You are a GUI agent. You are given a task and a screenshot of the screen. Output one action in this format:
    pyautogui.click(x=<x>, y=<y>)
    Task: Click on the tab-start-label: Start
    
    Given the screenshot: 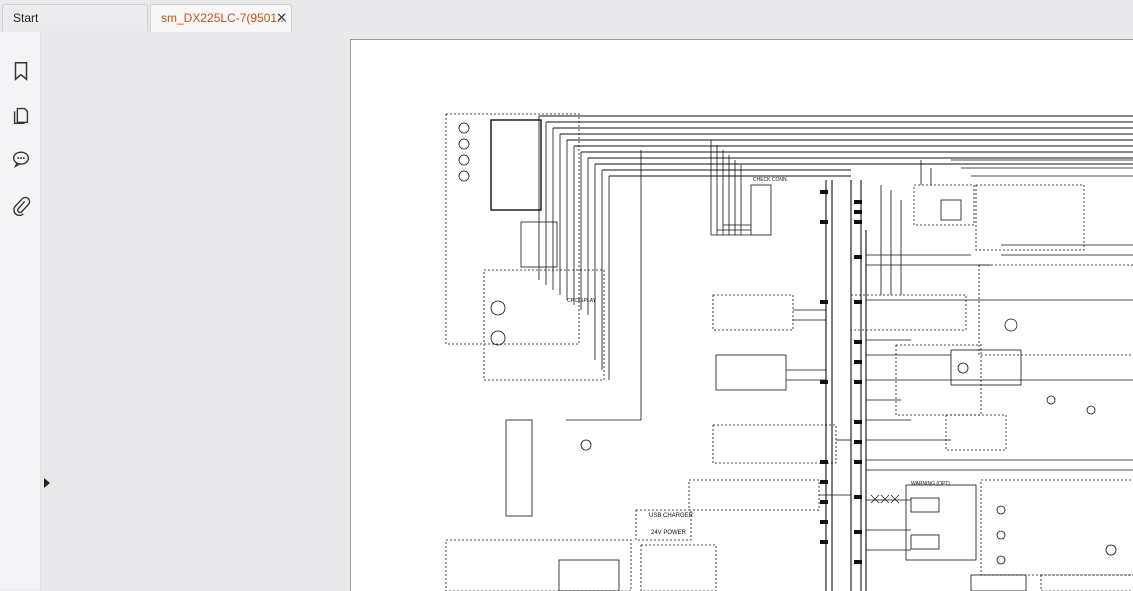 What is the action you would take?
    pyautogui.click(x=26, y=18)
    